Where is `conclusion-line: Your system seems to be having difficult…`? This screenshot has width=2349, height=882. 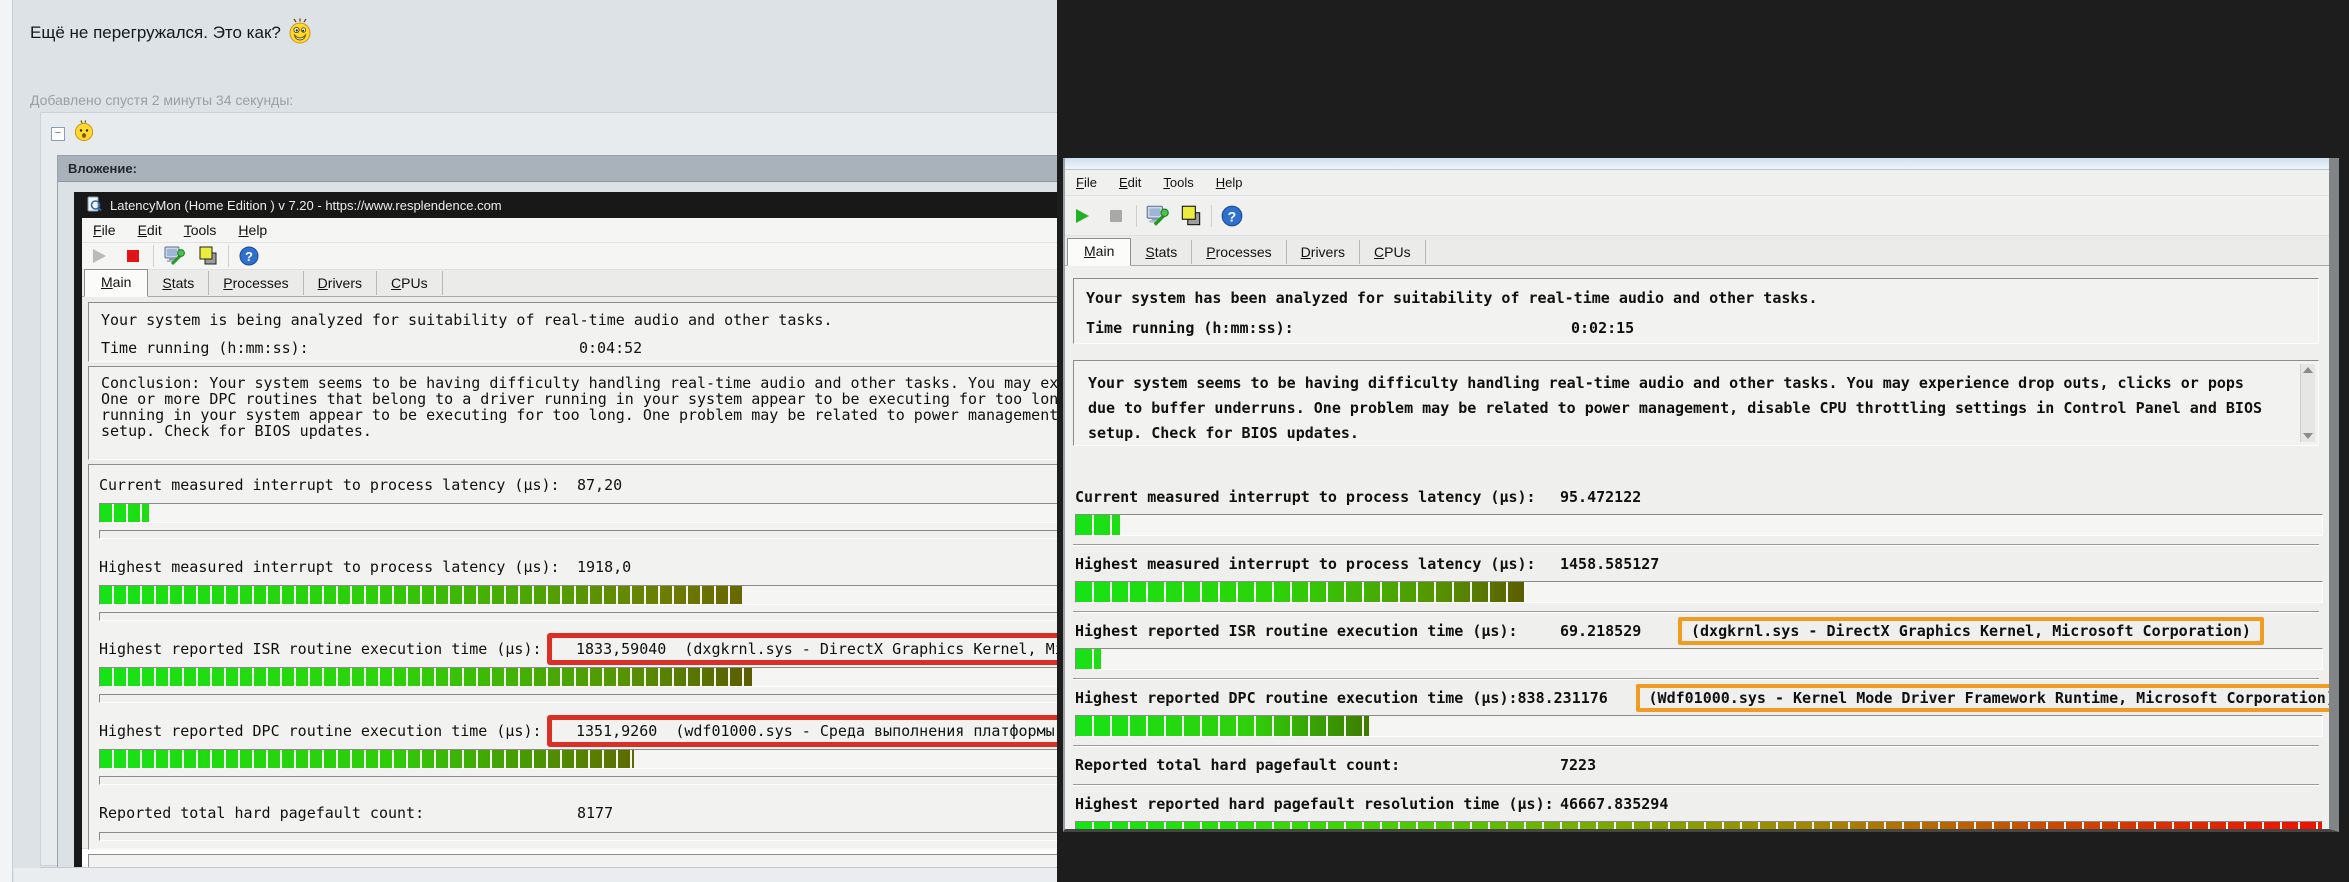
conclusion-line: Your system seems to be having difficult… is located at coordinates (1666, 383).